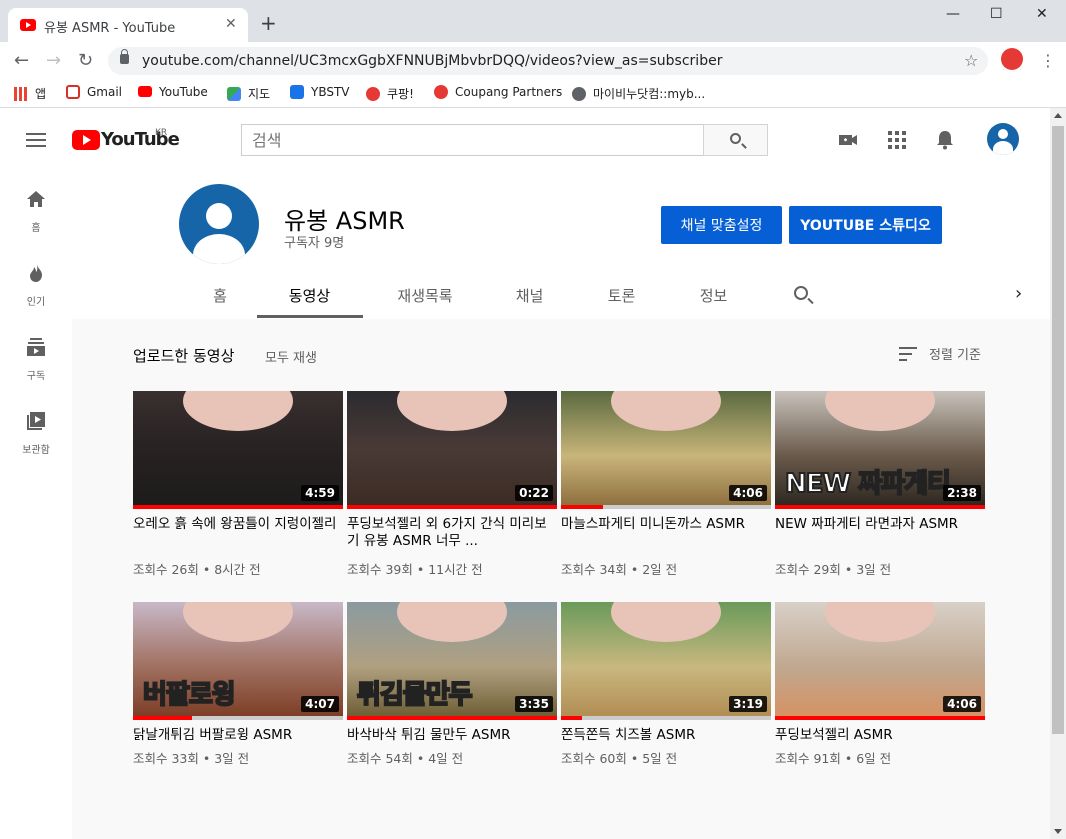 The height and width of the screenshot is (839, 1066). I want to click on video-title: NEW 짜파게티 라면과자 ASMR, so click(877, 524).